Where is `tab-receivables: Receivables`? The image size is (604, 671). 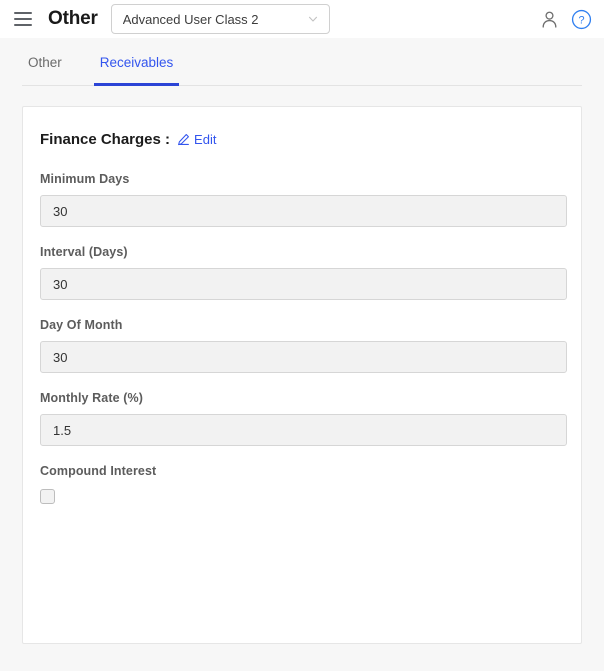
tab-receivables: Receivables is located at coordinates (136, 62).